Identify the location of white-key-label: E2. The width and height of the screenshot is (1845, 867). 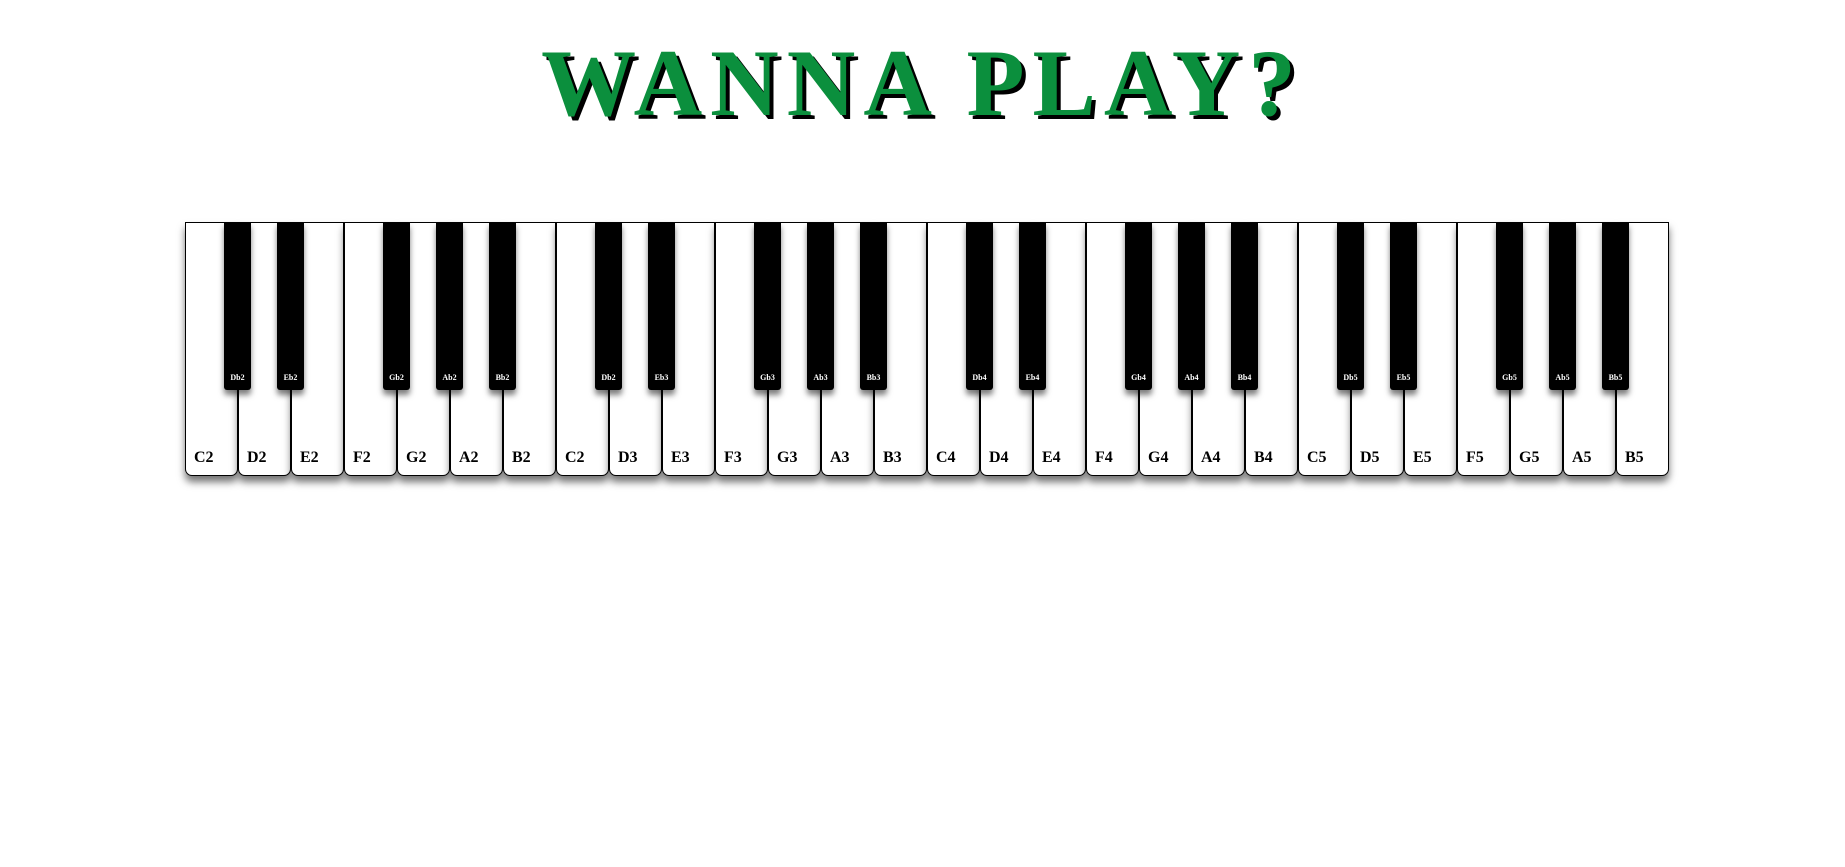
(309, 457).